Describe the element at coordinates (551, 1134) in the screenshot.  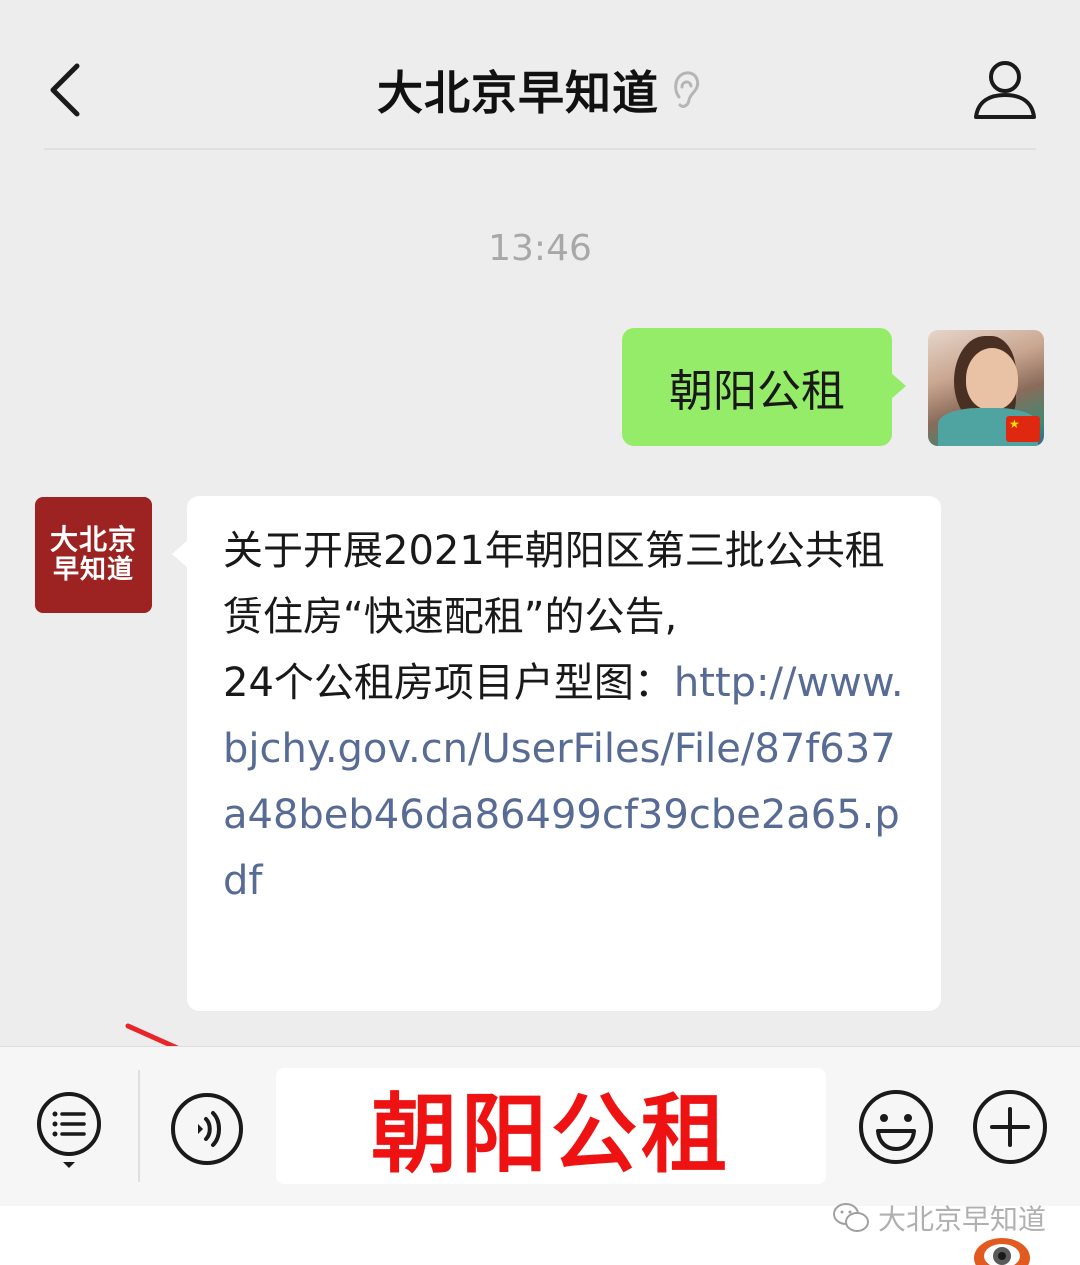
I see `message-input-value: 朝阳公租` at that location.